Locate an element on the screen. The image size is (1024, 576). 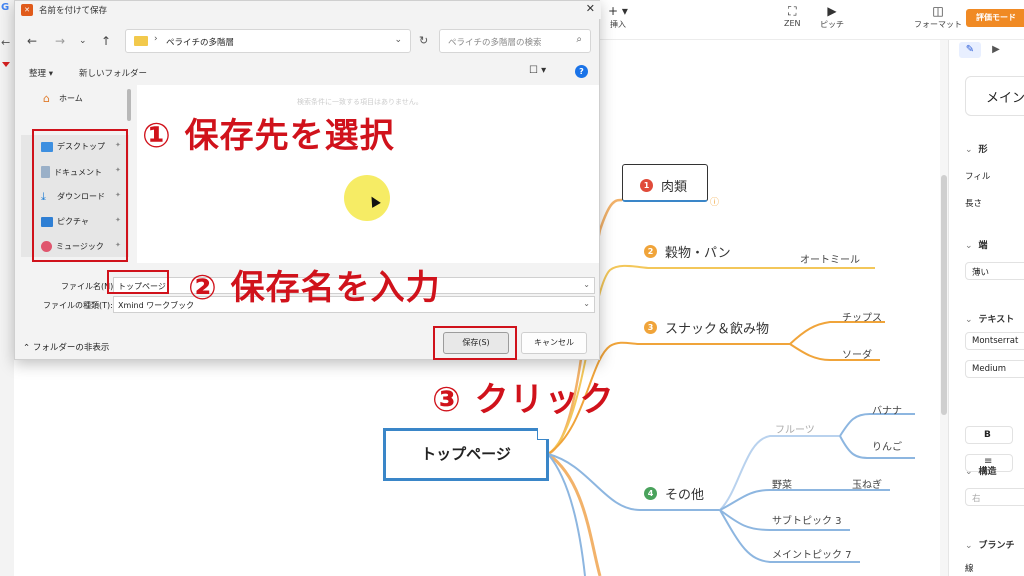
subtopic-vegetable: 野菜 is located at coordinates (782, 483).